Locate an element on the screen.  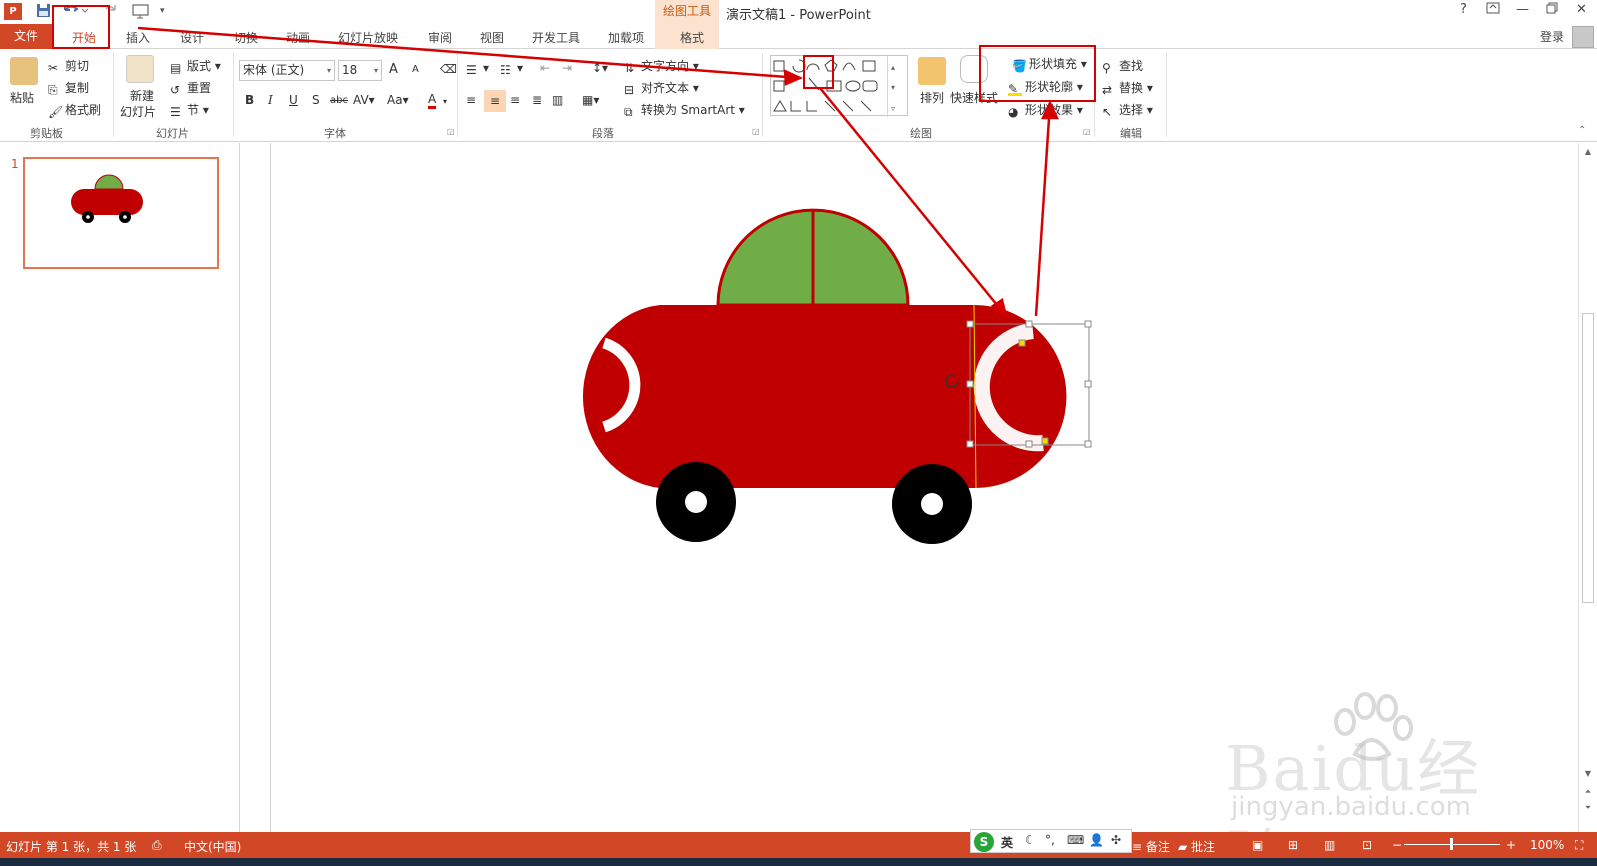
scroll-down-icon: ▼ is located at coordinates (1588, 775).